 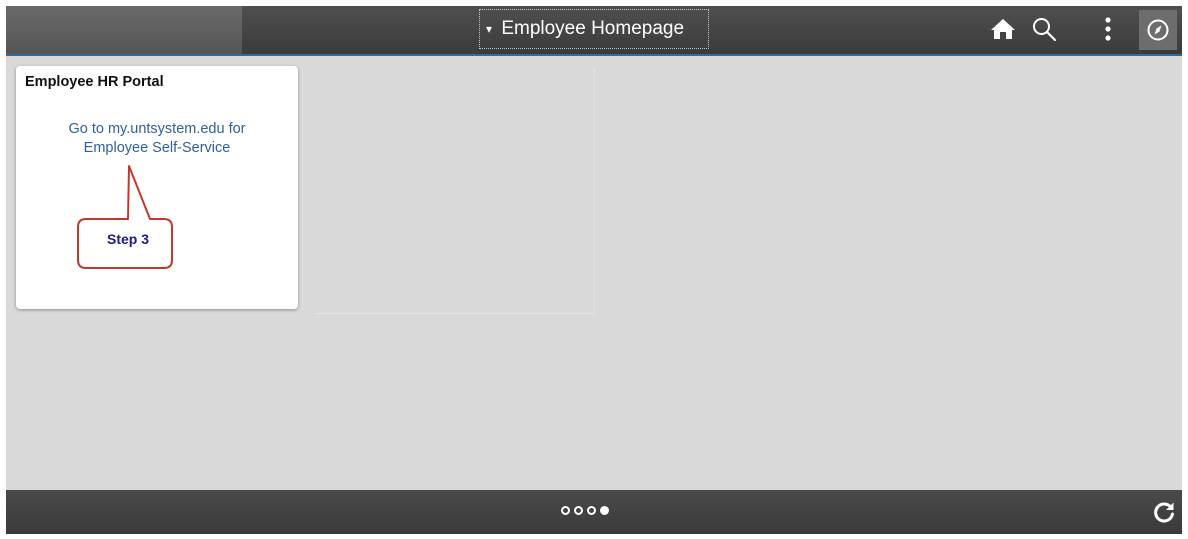 I want to click on logo-area, so click(x=124, y=30).